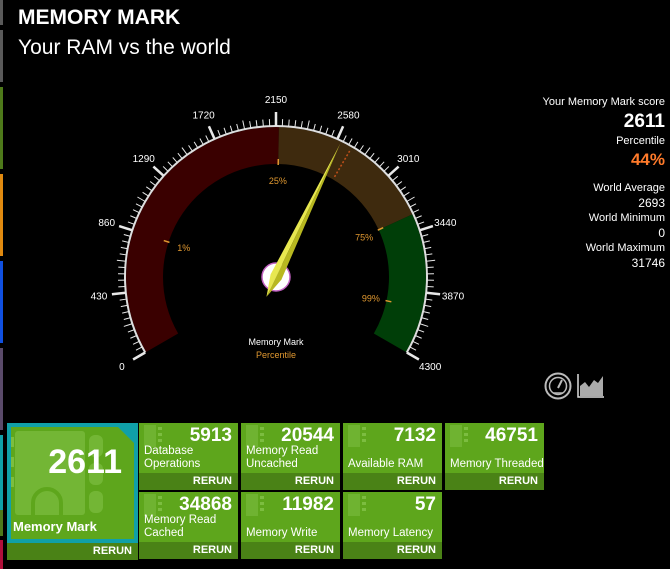  I want to click on test-tile: 20544 Memory Read Uncached RERUN, so click(290, 456).